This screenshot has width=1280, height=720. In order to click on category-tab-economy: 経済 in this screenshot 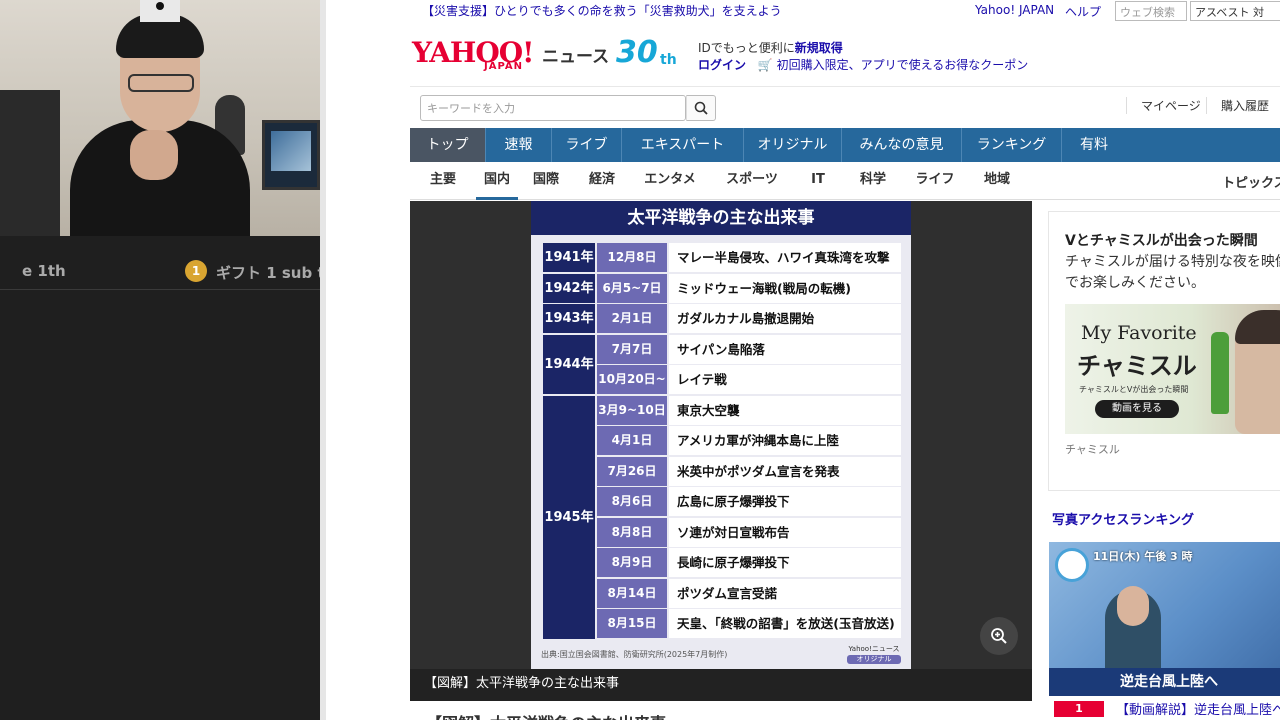, I will do `click(602, 181)`.